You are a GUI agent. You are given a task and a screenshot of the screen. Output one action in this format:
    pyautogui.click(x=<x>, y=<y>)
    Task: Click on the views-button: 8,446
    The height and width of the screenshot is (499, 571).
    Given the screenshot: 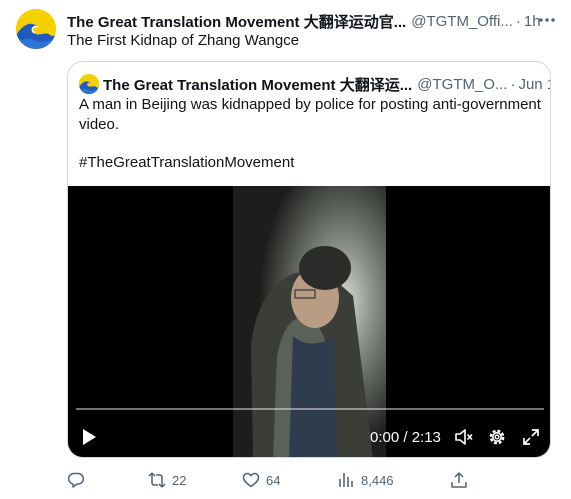 What is the action you would take?
    pyautogui.click(x=365, y=480)
    